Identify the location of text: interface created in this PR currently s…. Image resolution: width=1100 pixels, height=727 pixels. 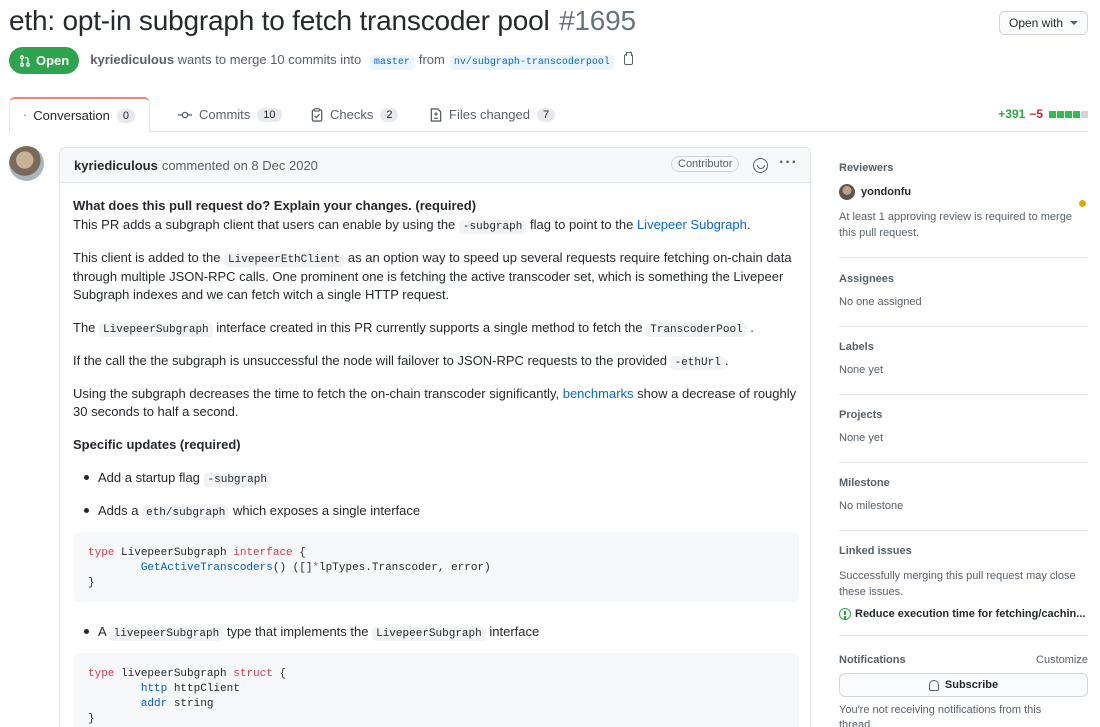
(429, 327).